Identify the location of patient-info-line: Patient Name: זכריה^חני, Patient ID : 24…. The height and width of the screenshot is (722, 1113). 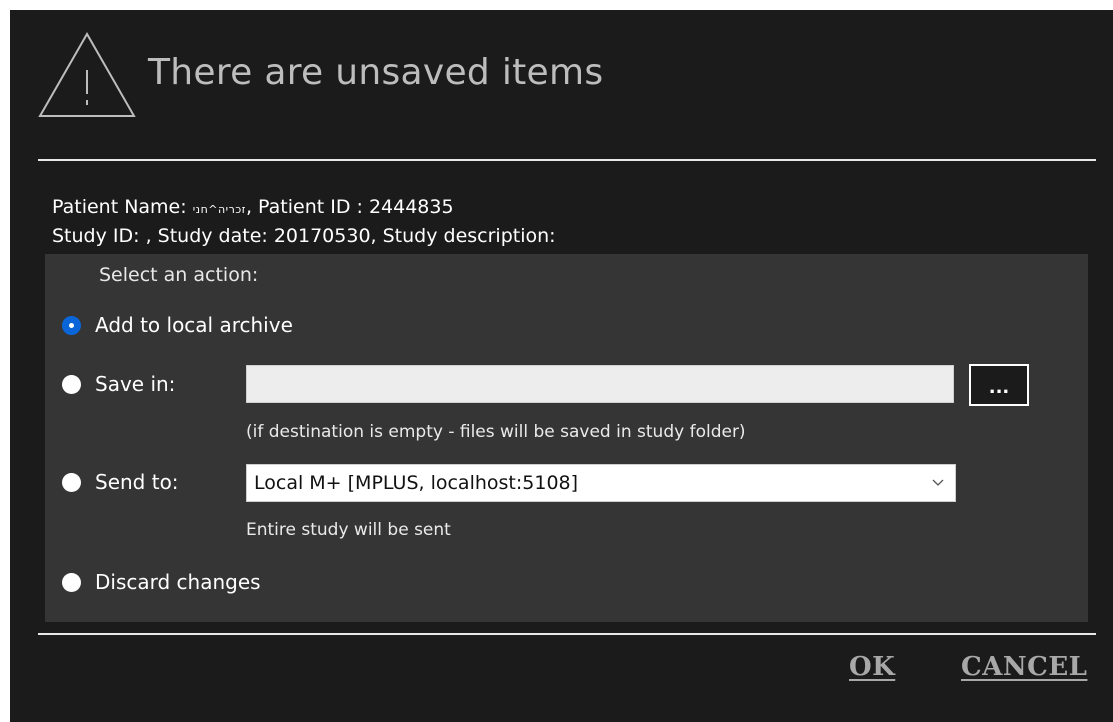
(253, 207).